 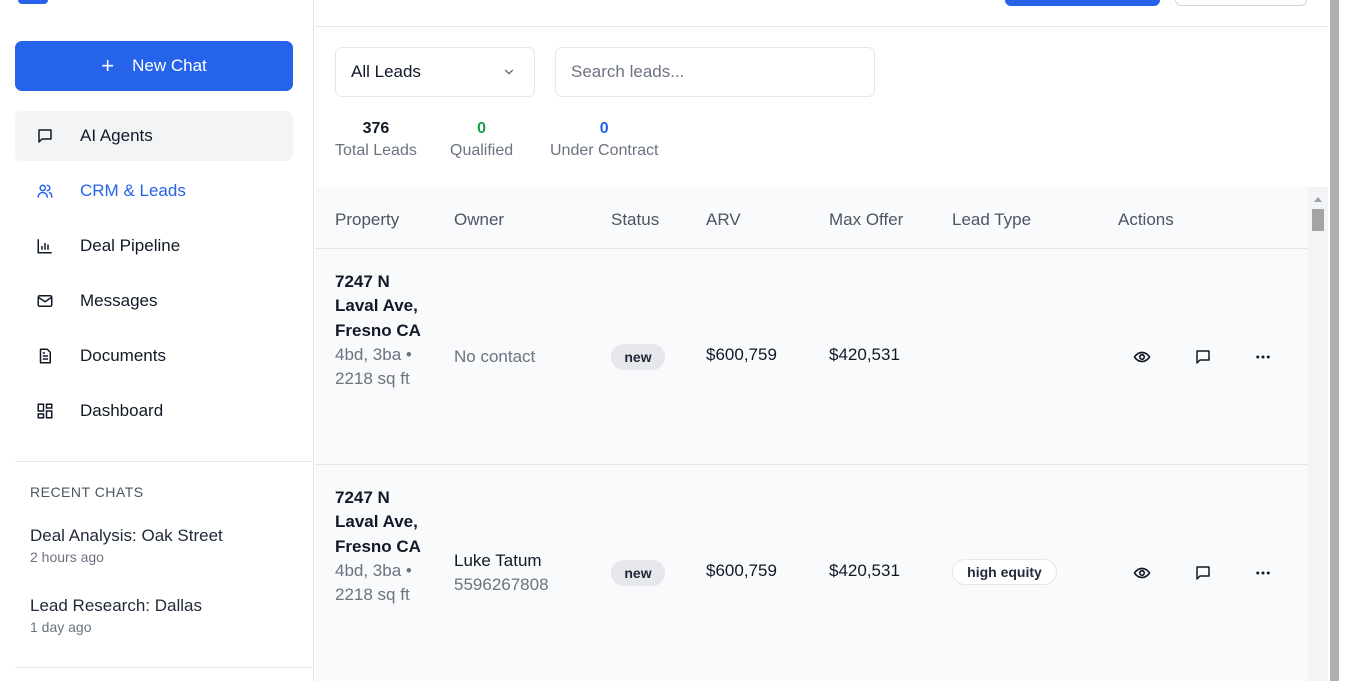 What do you see at coordinates (130, 245) in the screenshot?
I see `sidebar-item-label: Deal Pipeline` at bounding box center [130, 245].